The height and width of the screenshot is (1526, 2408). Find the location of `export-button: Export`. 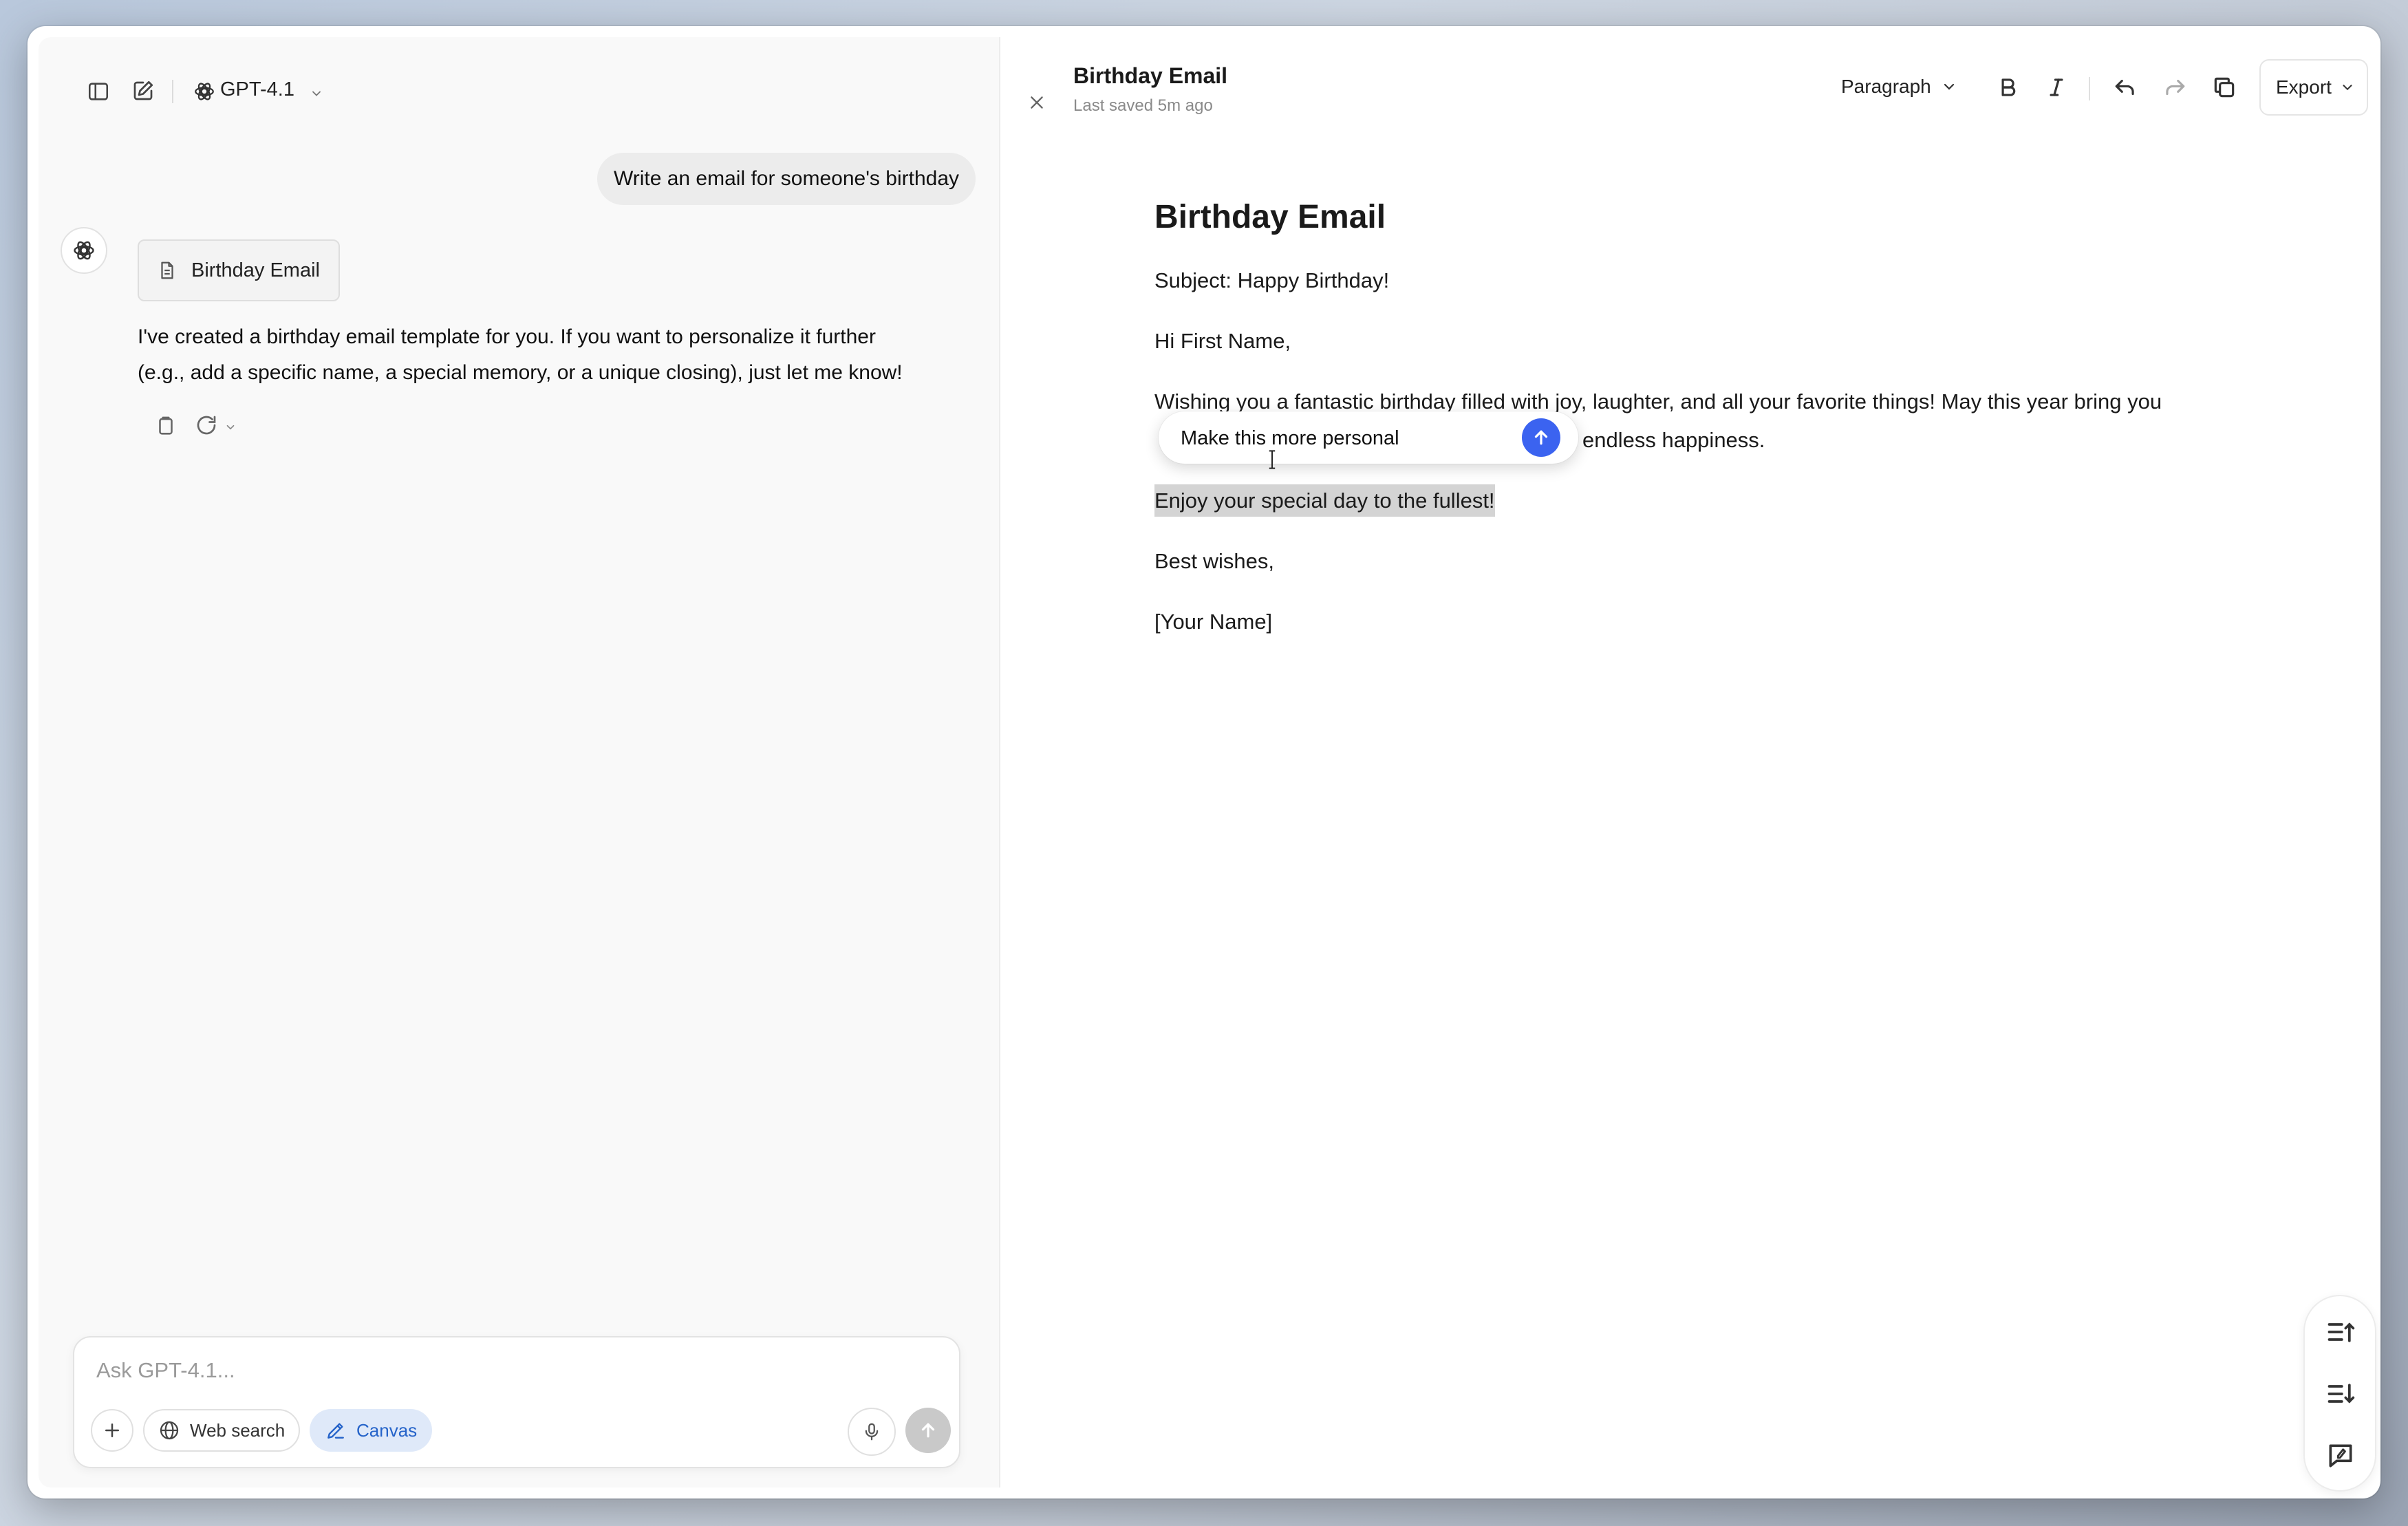

export-button: Export is located at coordinates (2313, 87).